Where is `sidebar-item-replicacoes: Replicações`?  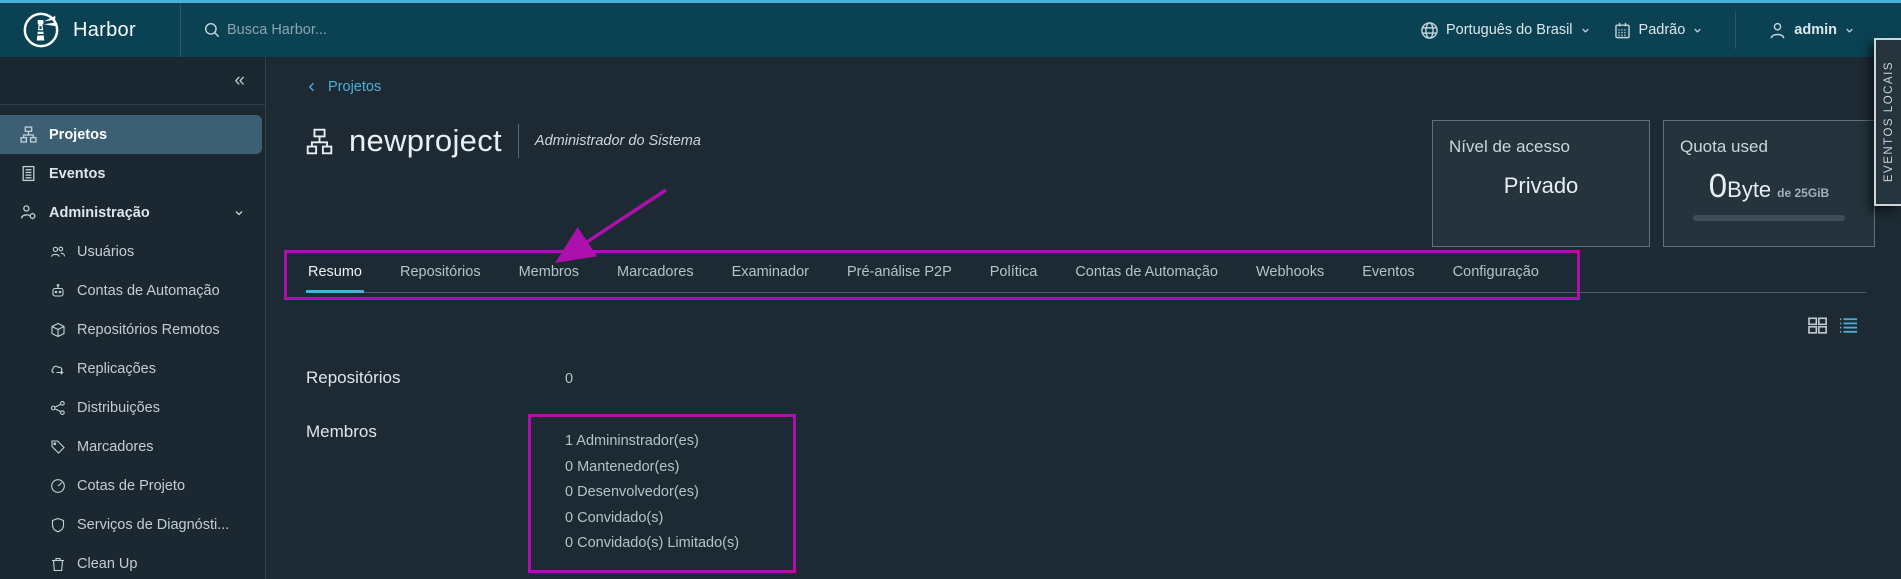 sidebar-item-replicacoes: Replicações is located at coordinates (132, 368).